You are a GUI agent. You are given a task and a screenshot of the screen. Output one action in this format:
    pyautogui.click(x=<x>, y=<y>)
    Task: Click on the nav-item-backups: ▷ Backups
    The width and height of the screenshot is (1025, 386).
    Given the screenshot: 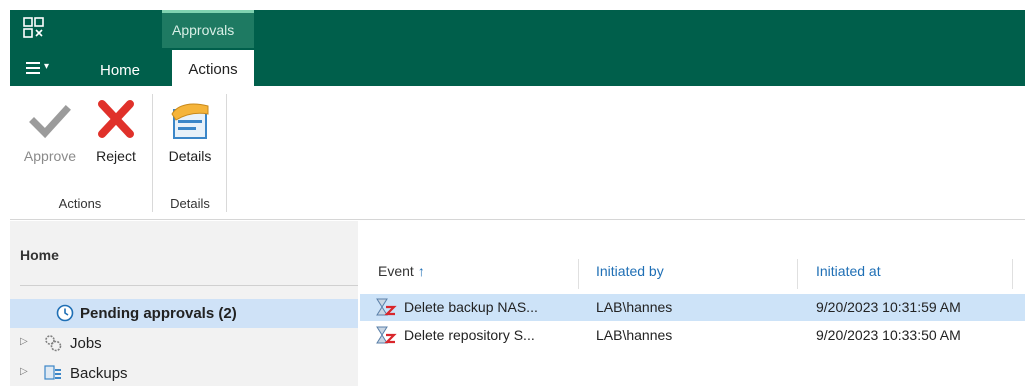 What is the action you would take?
    pyautogui.click(x=184, y=372)
    